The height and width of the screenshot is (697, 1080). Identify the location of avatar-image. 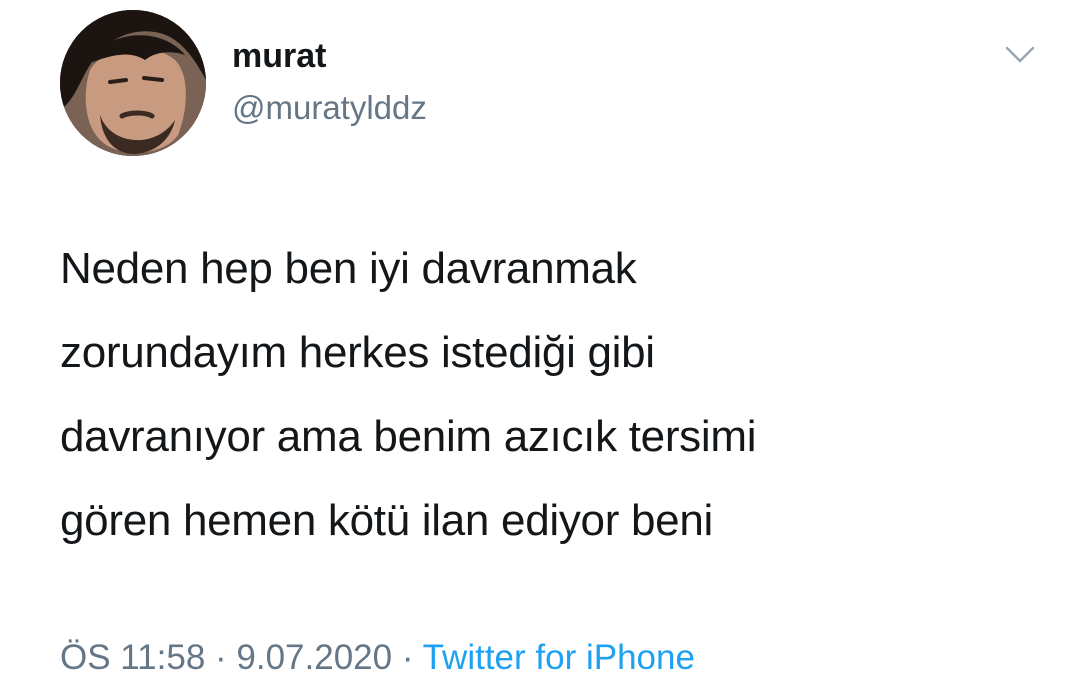
(133, 83).